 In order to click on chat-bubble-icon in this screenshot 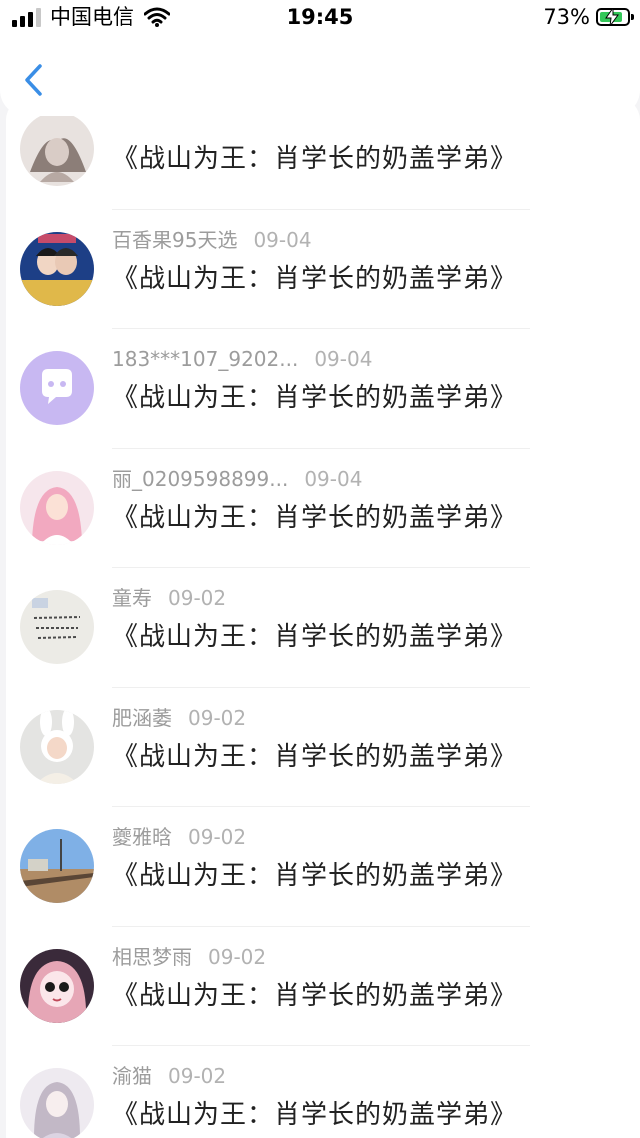, I will do `click(57, 388)`.